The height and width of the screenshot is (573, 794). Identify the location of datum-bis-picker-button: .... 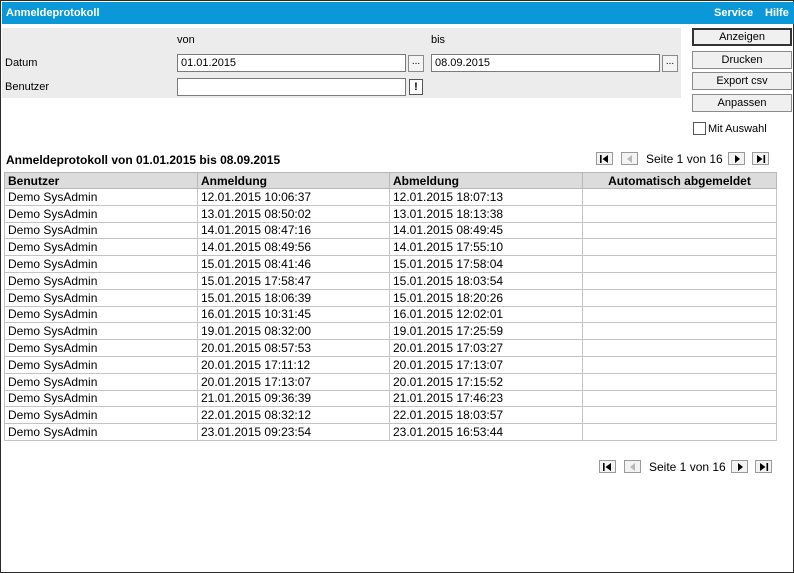
(670, 63).